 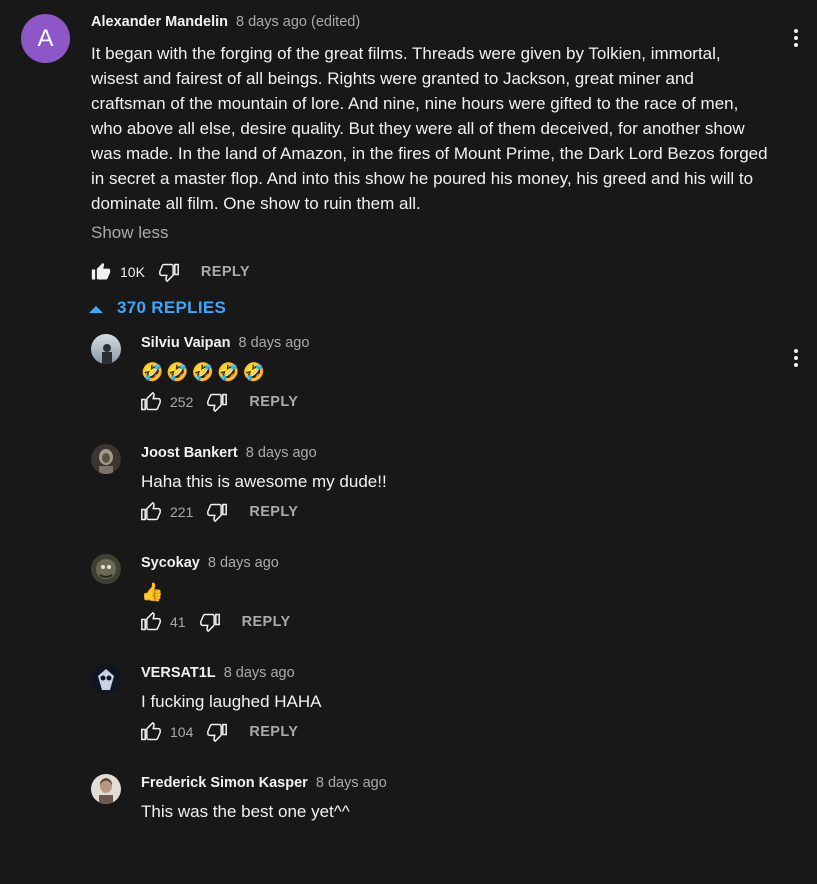 I want to click on reply-header: Silviu Vaipan 8 days ago, so click(x=225, y=343).